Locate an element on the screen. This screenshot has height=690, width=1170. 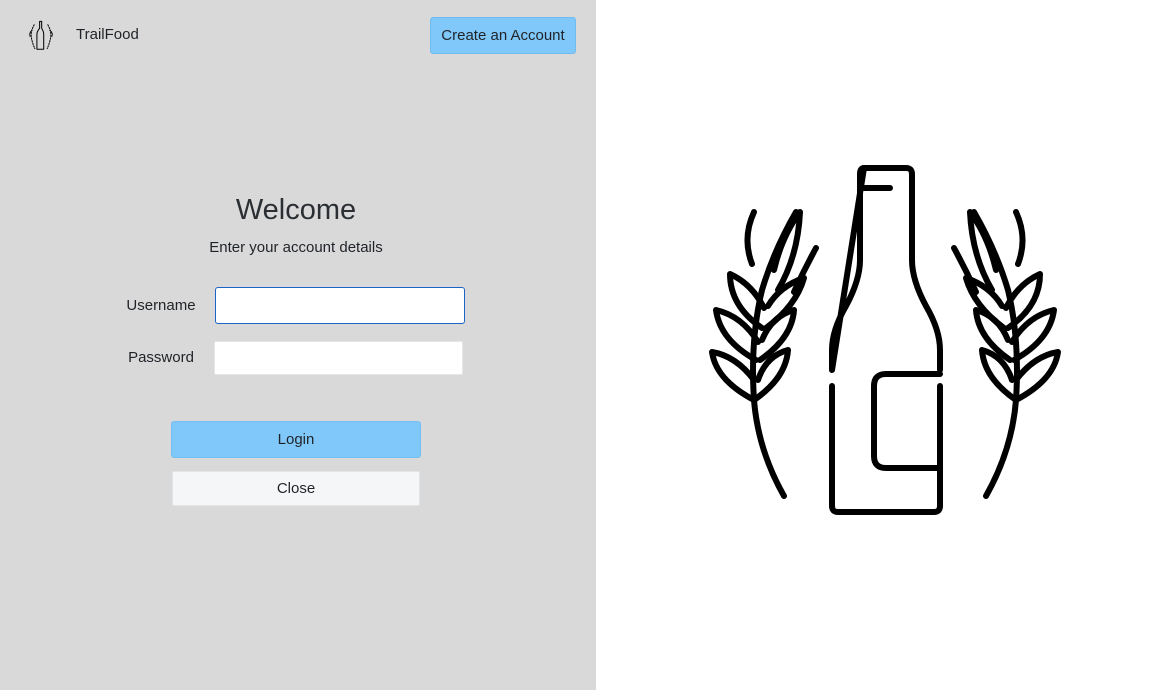
page-title: Welcome is located at coordinates (296, 210).